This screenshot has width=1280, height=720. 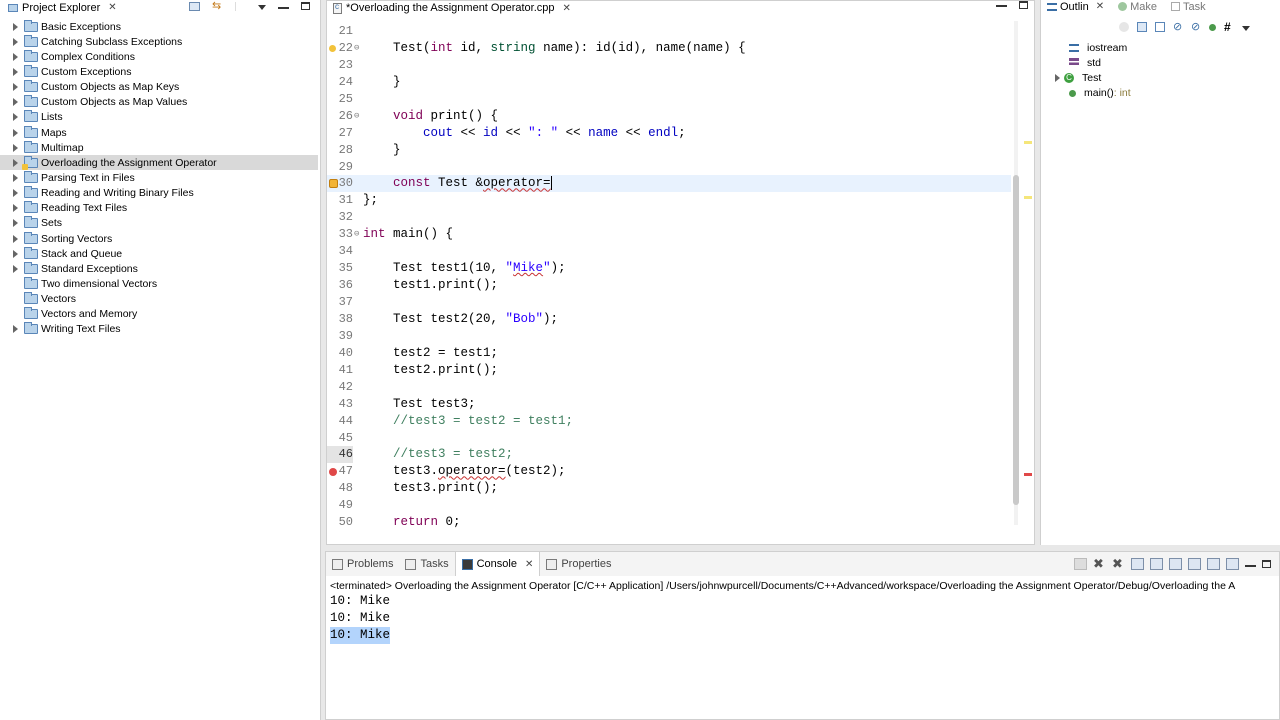 I want to click on error-overview-mark, so click(x=1028, y=474).